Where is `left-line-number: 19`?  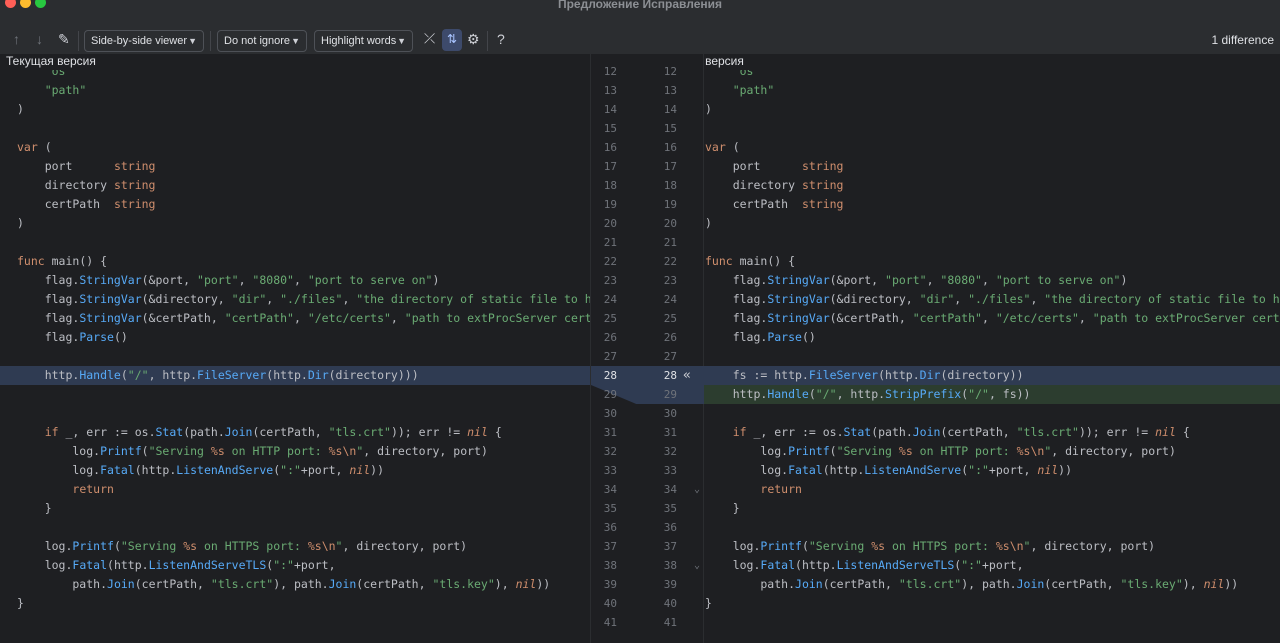 left-line-number: 19 is located at coordinates (610, 204).